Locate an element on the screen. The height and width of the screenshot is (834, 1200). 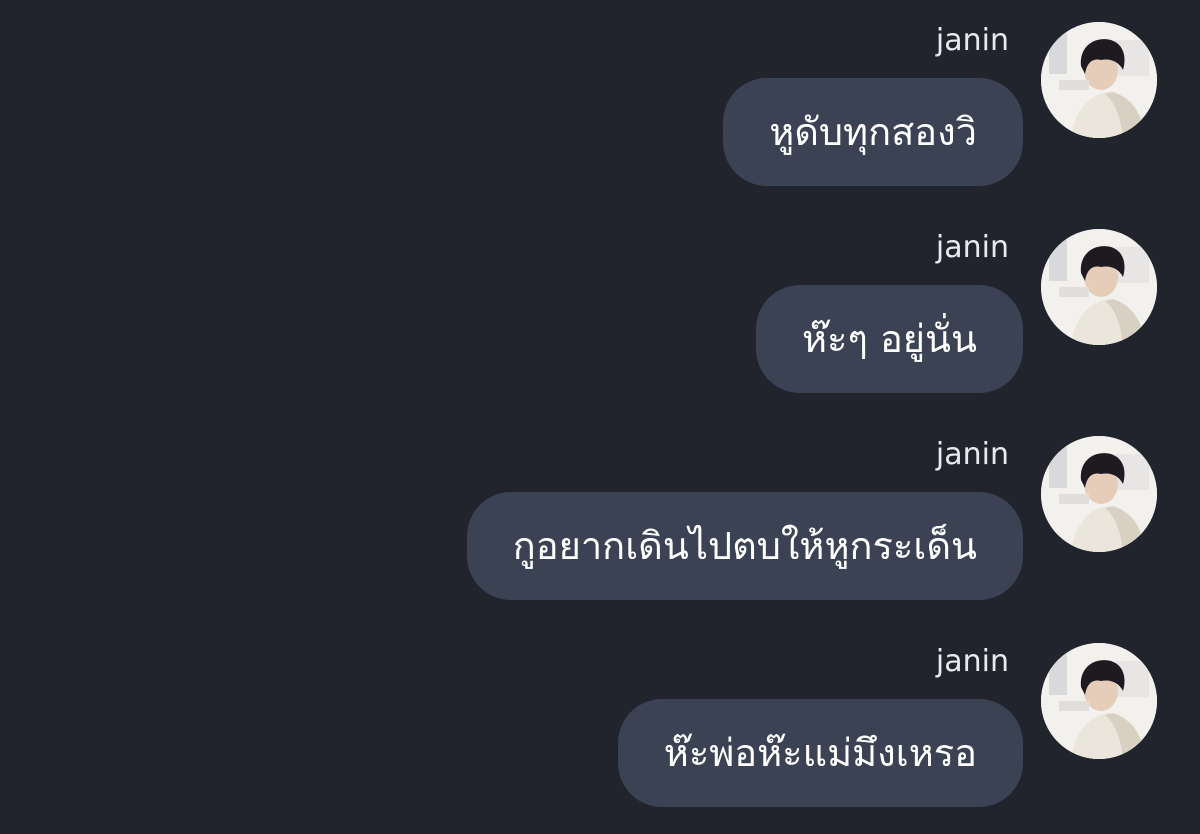
message-bubble: ห๊ะพ่อห๊ะแม่มึงเหรอ is located at coordinates (820, 753).